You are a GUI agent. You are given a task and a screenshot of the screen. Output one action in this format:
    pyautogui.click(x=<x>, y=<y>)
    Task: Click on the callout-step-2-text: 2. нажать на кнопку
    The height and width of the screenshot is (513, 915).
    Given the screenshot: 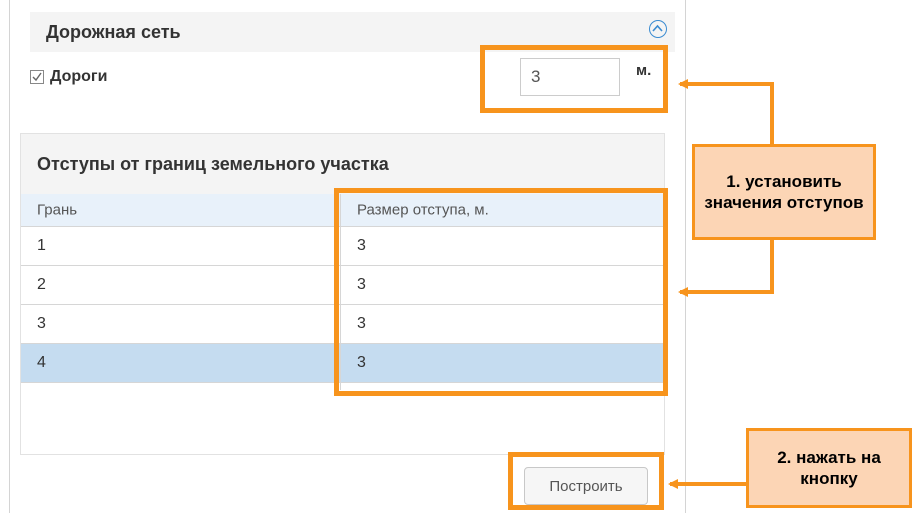 What is the action you would take?
    pyautogui.click(x=829, y=468)
    